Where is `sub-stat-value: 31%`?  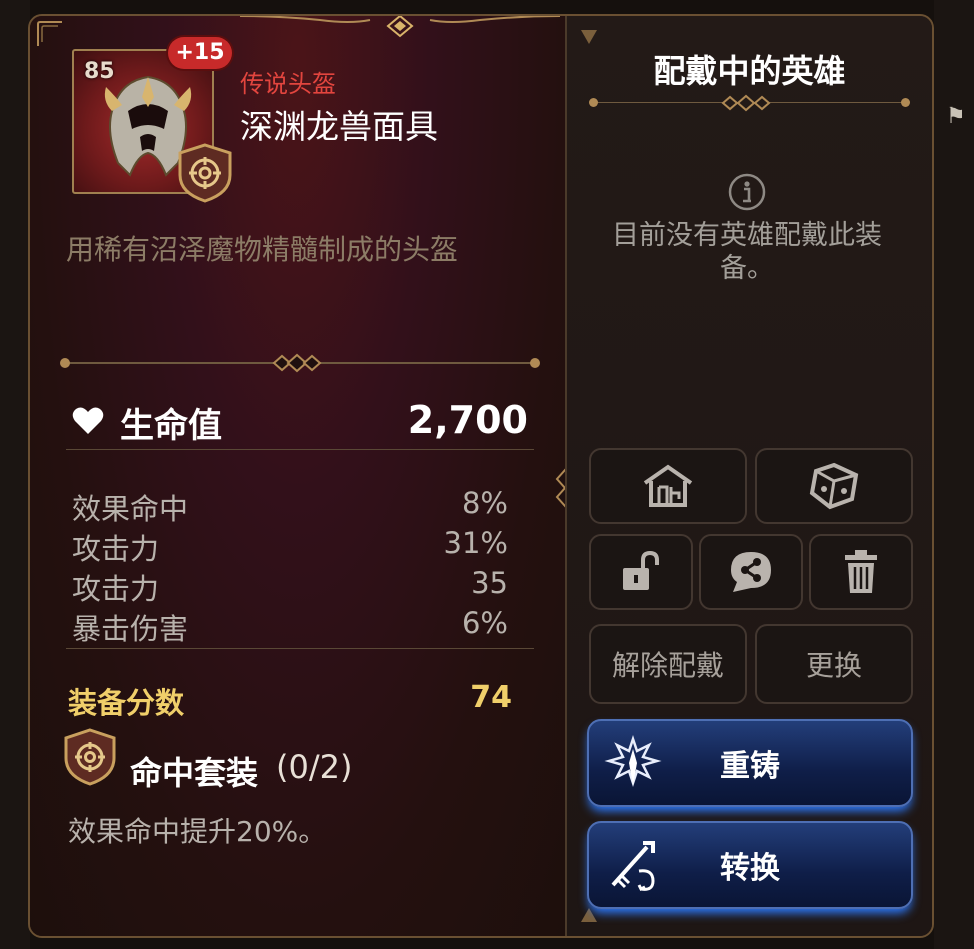 sub-stat-value: 31% is located at coordinates (475, 543).